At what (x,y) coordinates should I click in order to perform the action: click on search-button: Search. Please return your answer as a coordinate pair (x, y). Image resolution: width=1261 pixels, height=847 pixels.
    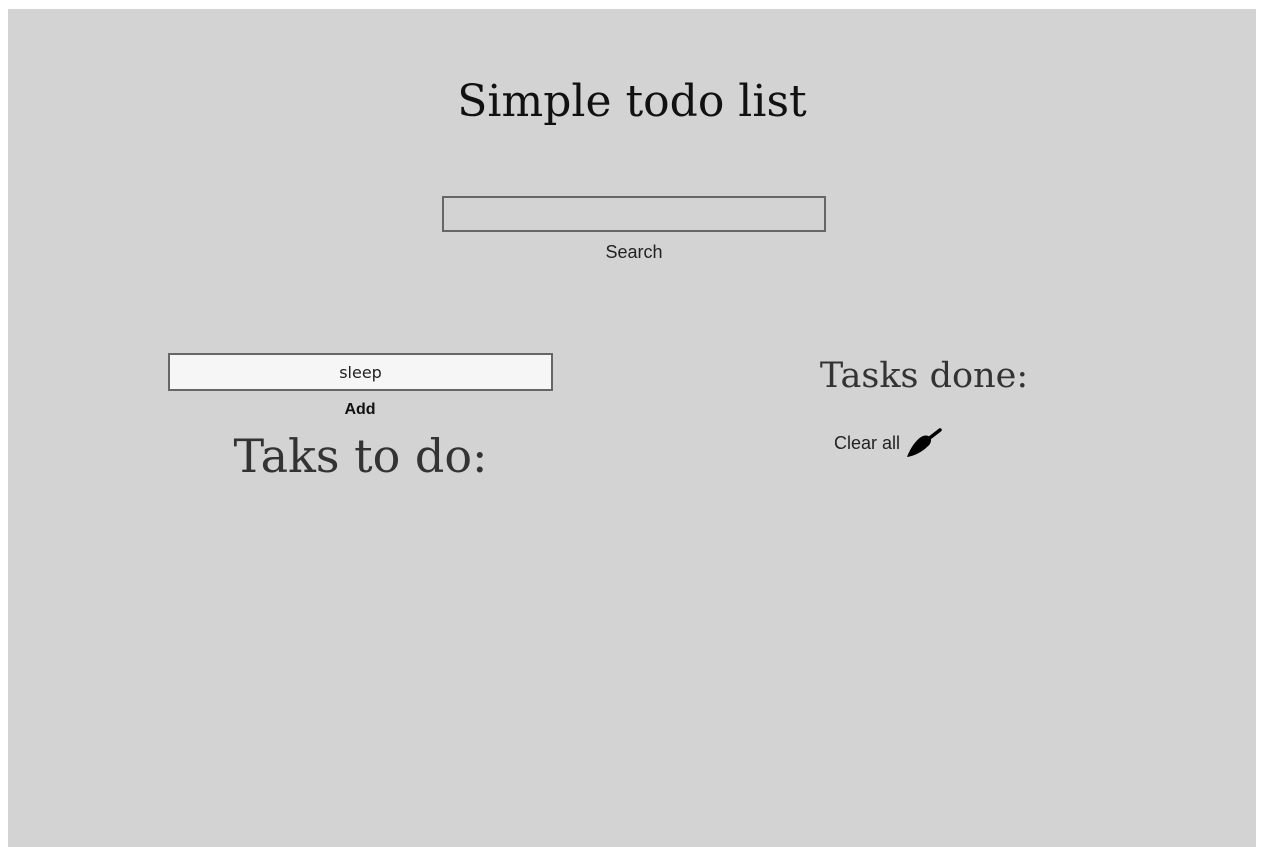
    Looking at the image, I should click on (634, 252).